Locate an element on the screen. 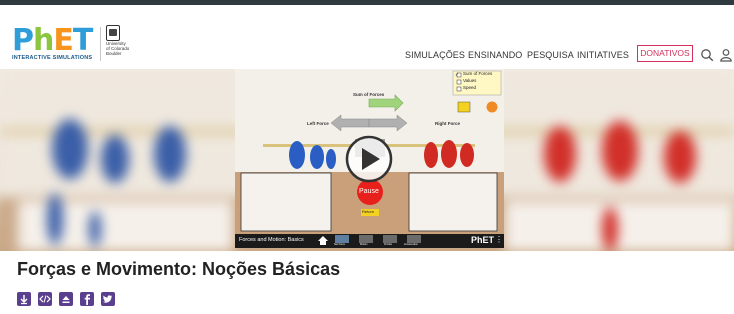  sim-footer-title: Forces and Motion: Basics is located at coordinates (271, 240).